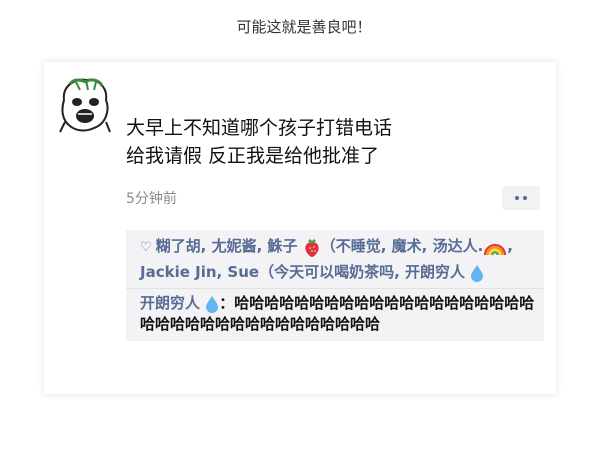 The width and height of the screenshot is (608, 459). I want to click on strawberry-icon, so click(312, 247).